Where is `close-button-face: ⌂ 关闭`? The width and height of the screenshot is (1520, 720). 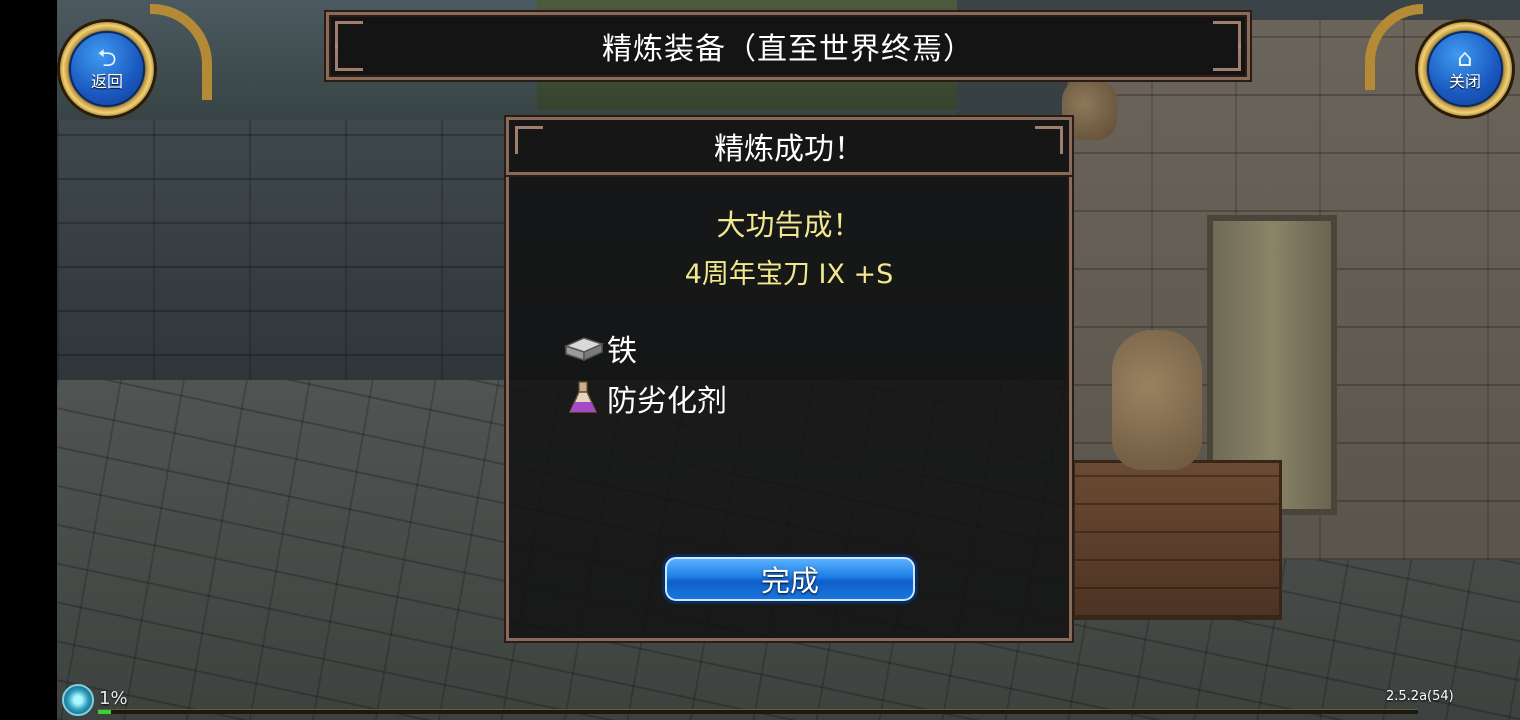
close-button-face: ⌂ 关闭 is located at coordinates (1465, 69).